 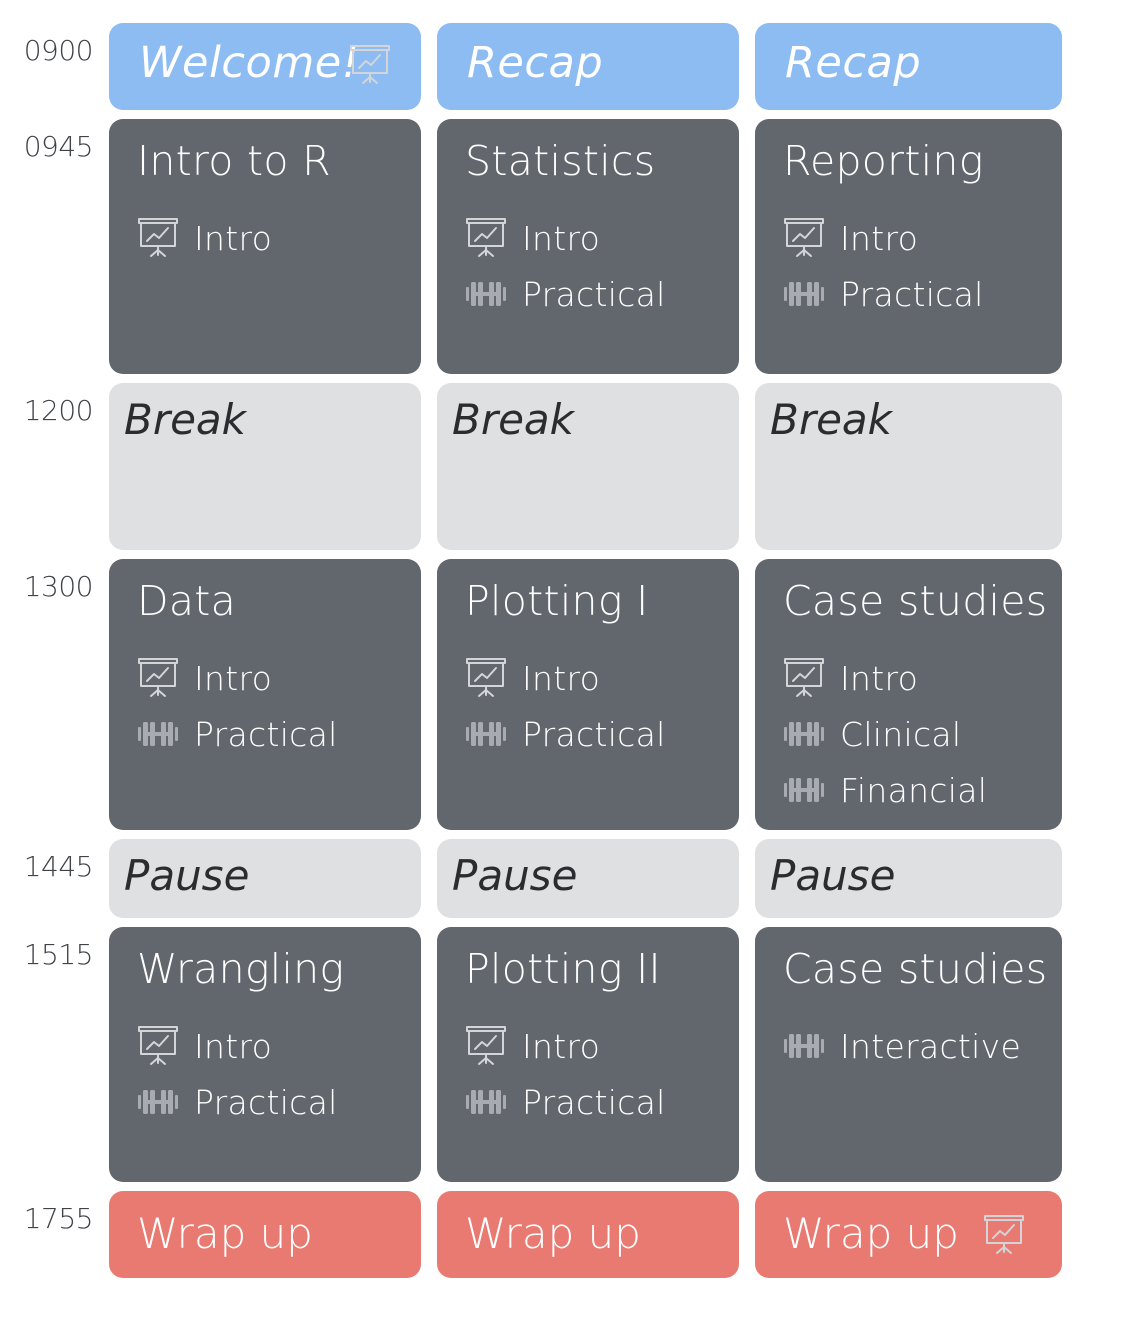 I want to click on time-label-0900: 0900, so click(x=58, y=50).